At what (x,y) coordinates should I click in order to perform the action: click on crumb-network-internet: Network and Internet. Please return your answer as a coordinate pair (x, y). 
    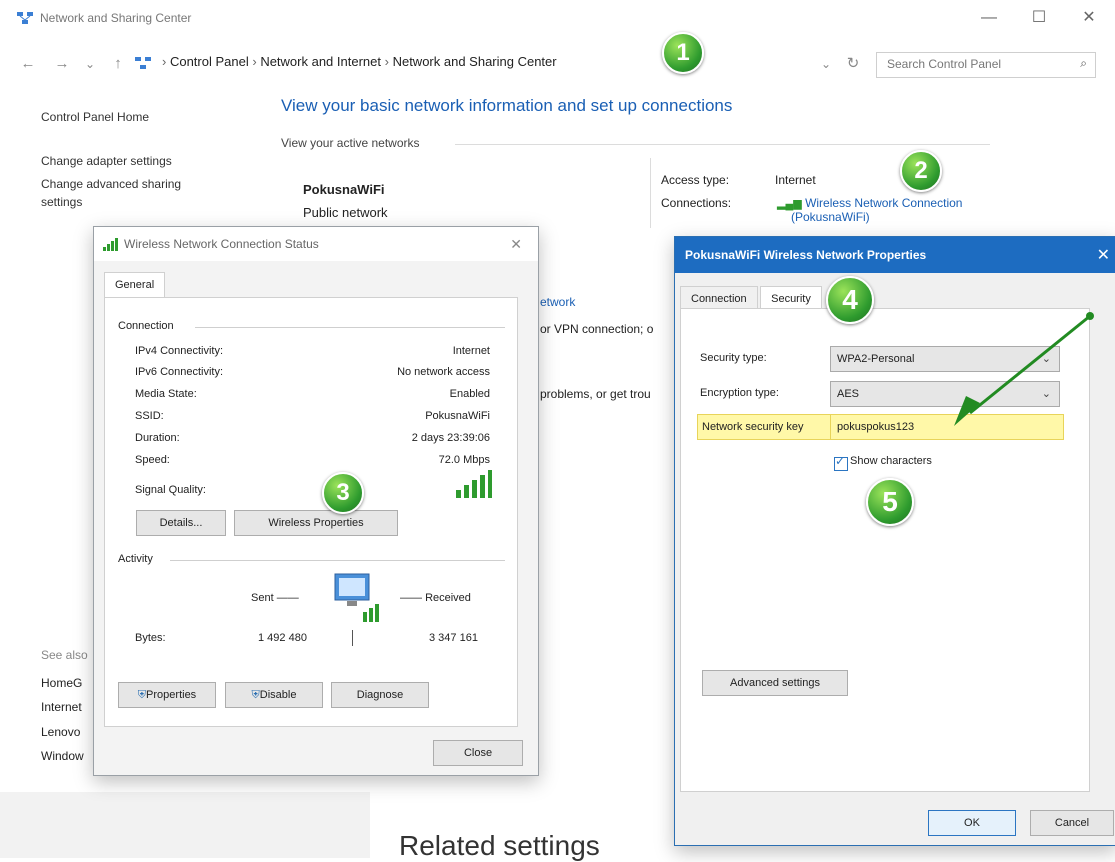
    Looking at the image, I should click on (320, 61).